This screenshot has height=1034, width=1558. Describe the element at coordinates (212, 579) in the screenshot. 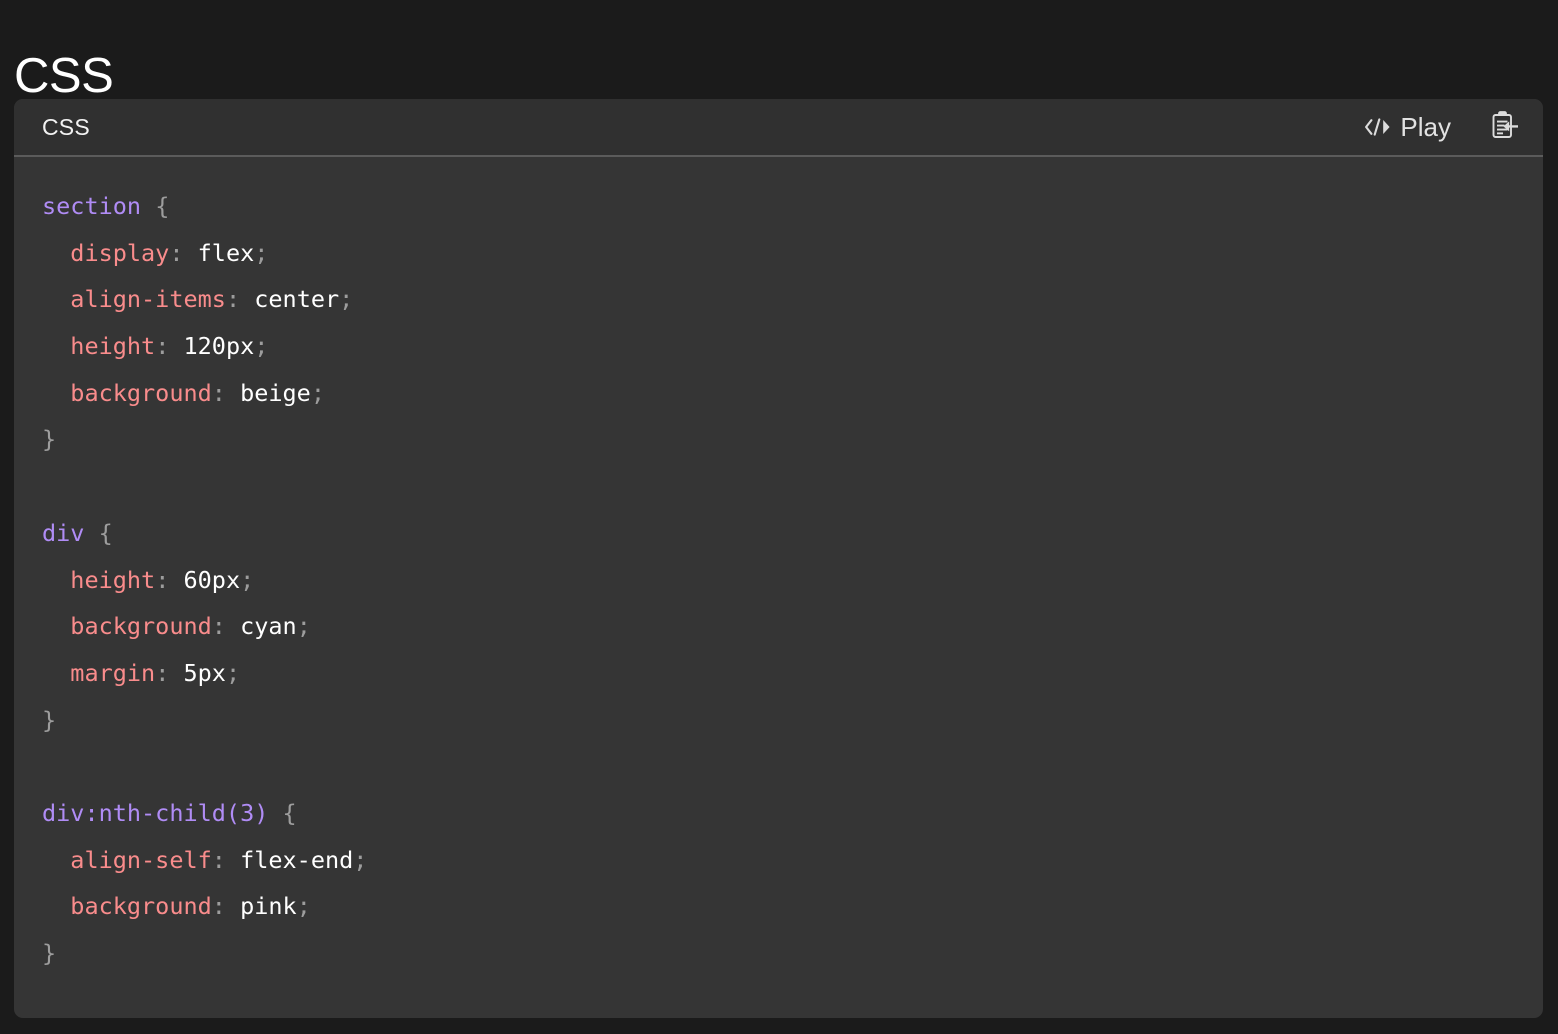

I see `css-value: 60px` at that location.